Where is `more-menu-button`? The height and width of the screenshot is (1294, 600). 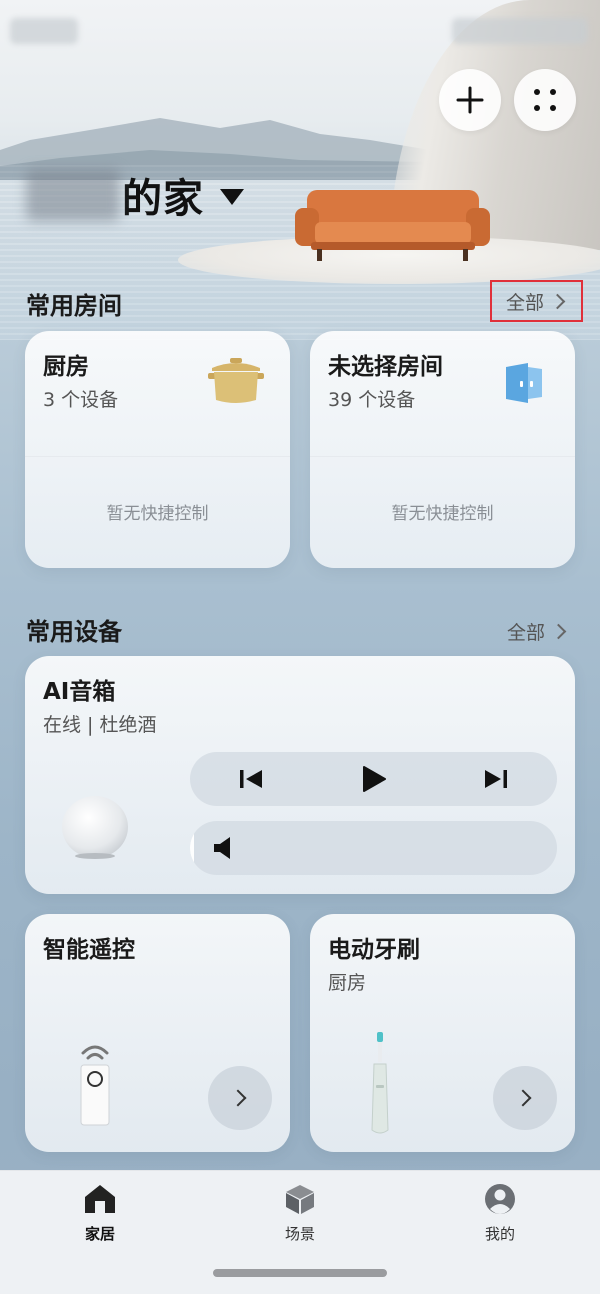 more-menu-button is located at coordinates (545, 100).